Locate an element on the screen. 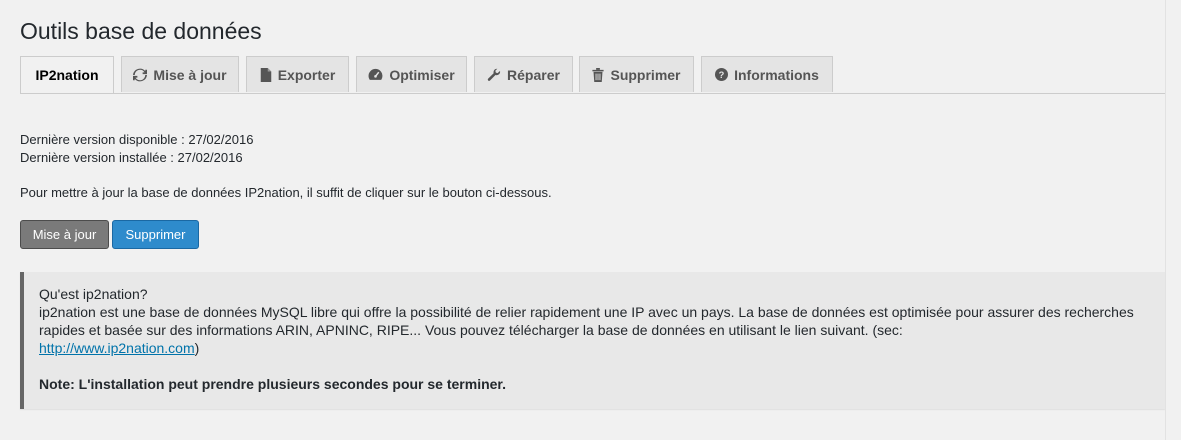 This screenshot has width=1181, height=440. tab-ip2nation: IP2nation is located at coordinates (67, 74).